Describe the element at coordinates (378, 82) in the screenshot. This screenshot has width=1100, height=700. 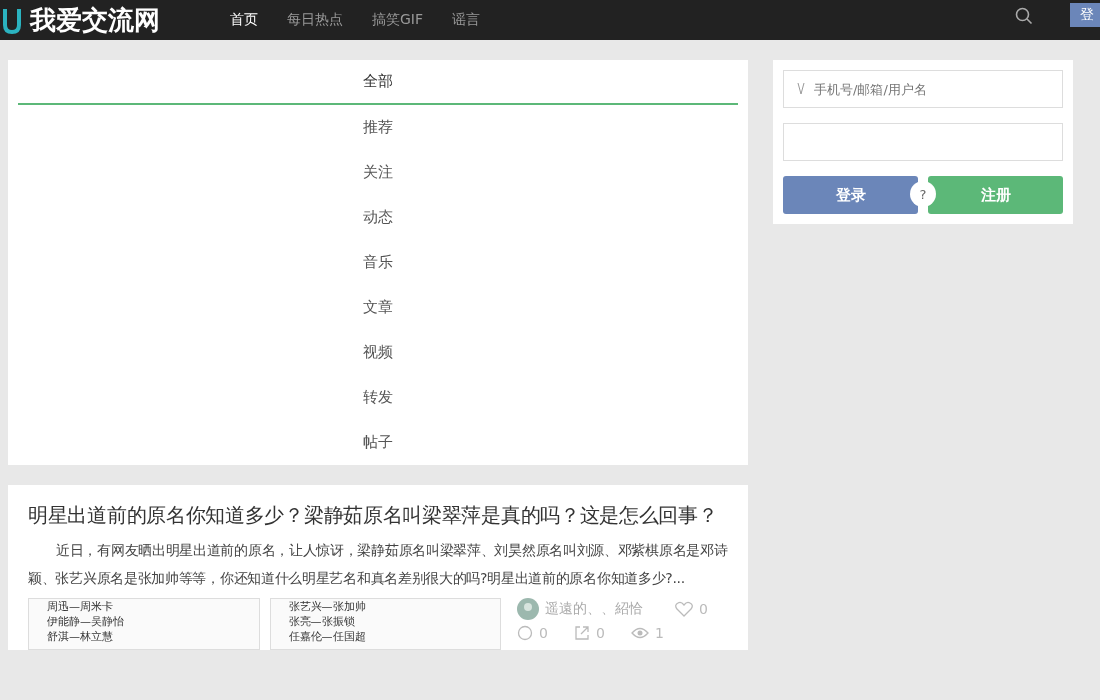
I see `category-tab: 全部` at that location.